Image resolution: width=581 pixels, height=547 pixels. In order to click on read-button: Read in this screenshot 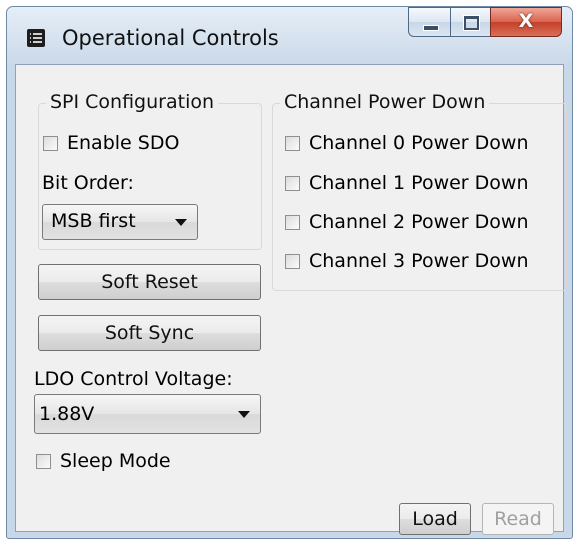, I will do `click(518, 519)`.